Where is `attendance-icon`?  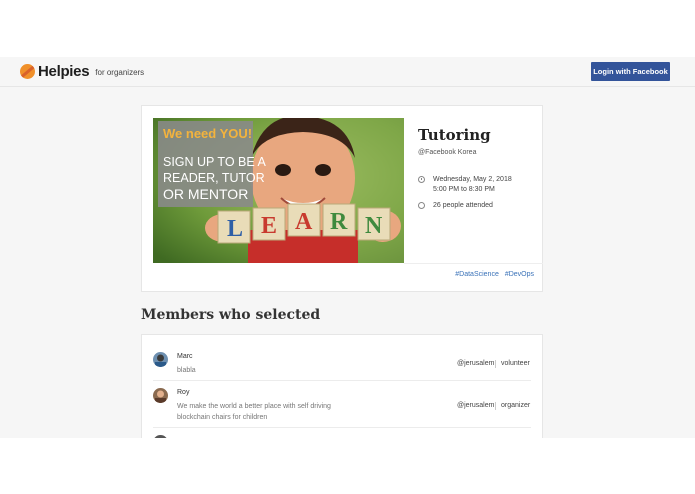 attendance-icon is located at coordinates (421, 205).